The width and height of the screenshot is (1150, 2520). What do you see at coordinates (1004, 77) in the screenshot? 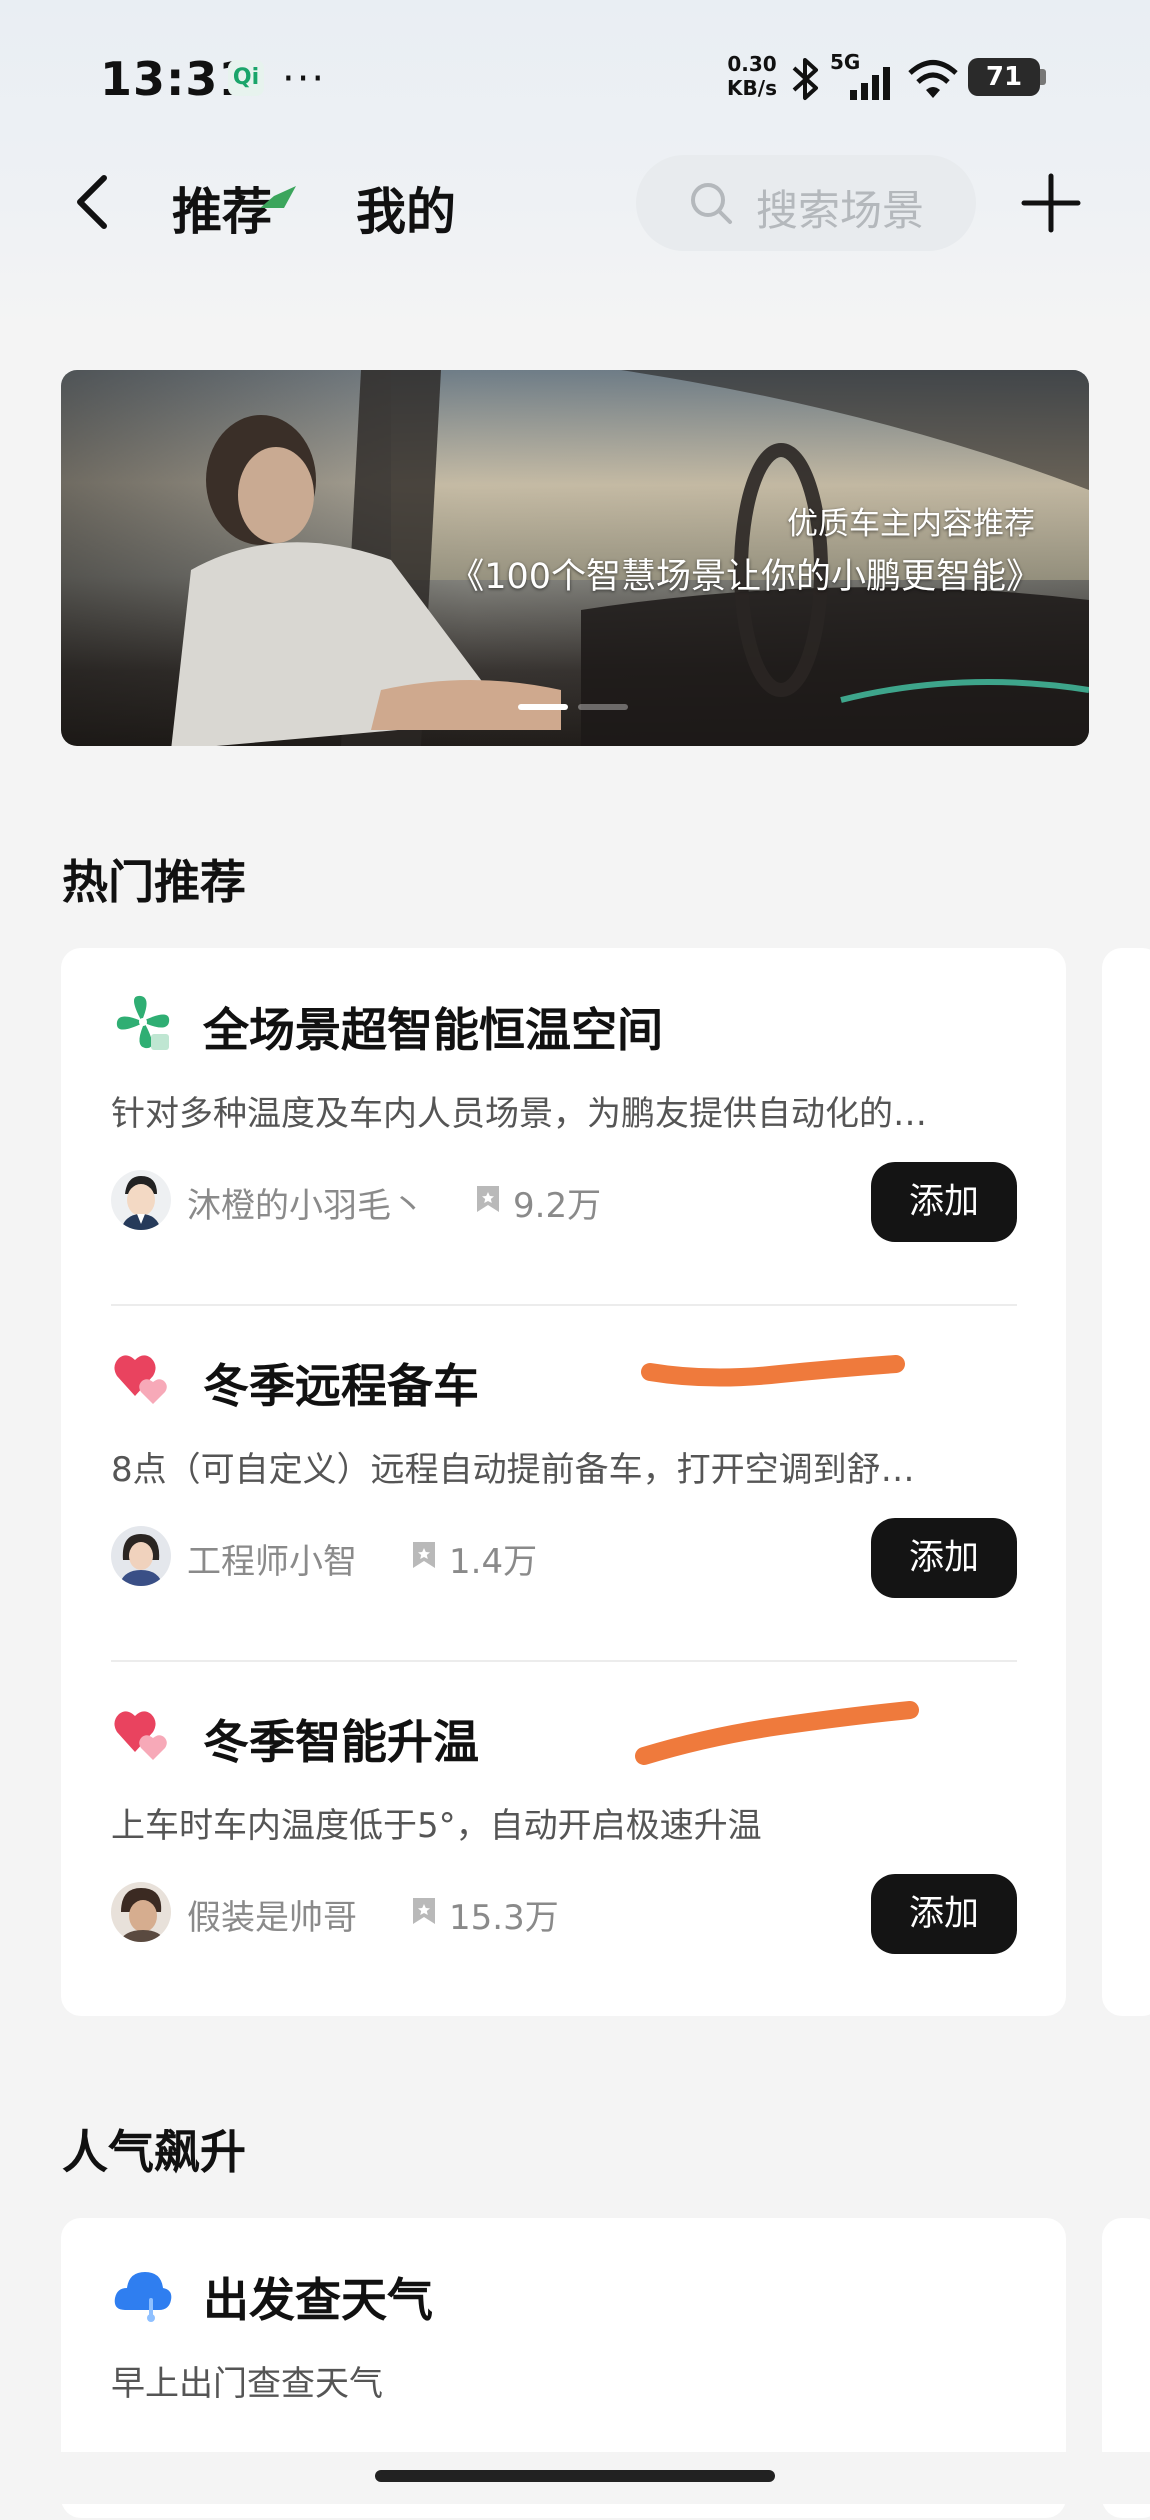
I see `battery-indicator: 71` at bounding box center [1004, 77].